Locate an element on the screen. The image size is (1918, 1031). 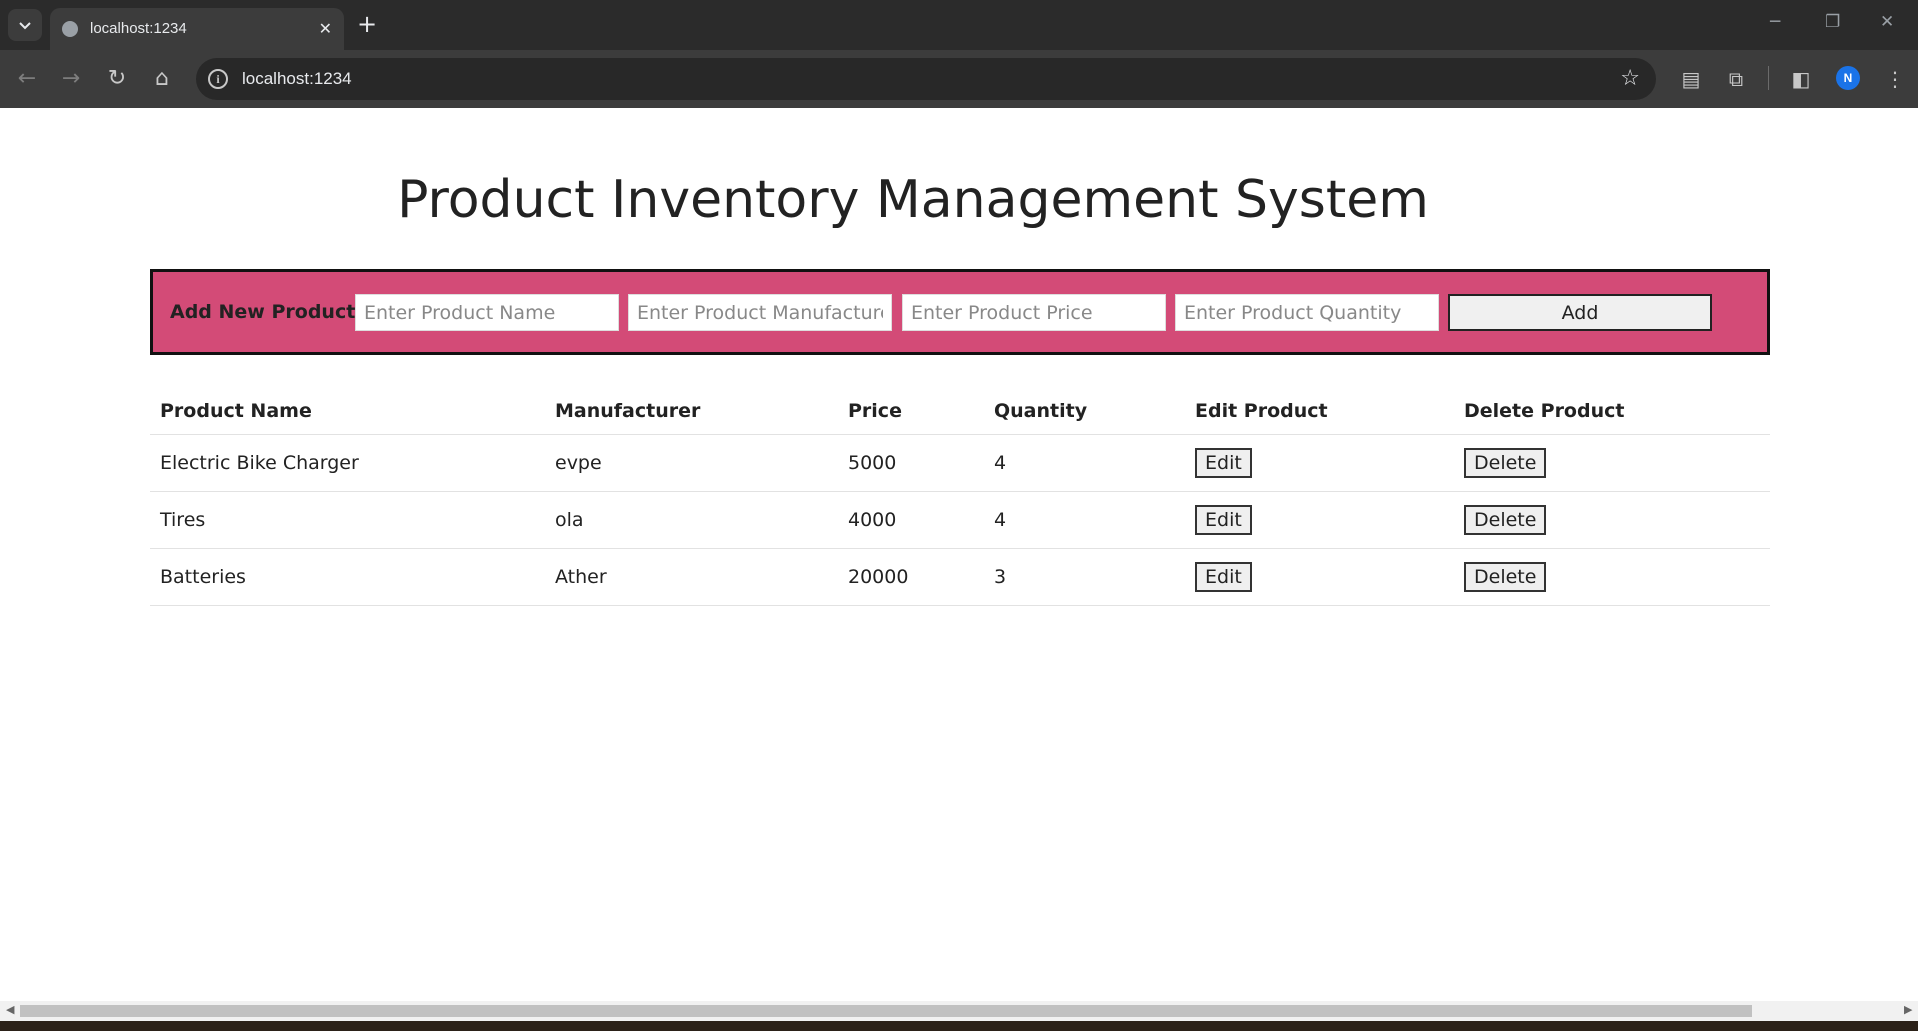
cell-product-name: Electric Bike Charger is located at coordinates (347, 462).